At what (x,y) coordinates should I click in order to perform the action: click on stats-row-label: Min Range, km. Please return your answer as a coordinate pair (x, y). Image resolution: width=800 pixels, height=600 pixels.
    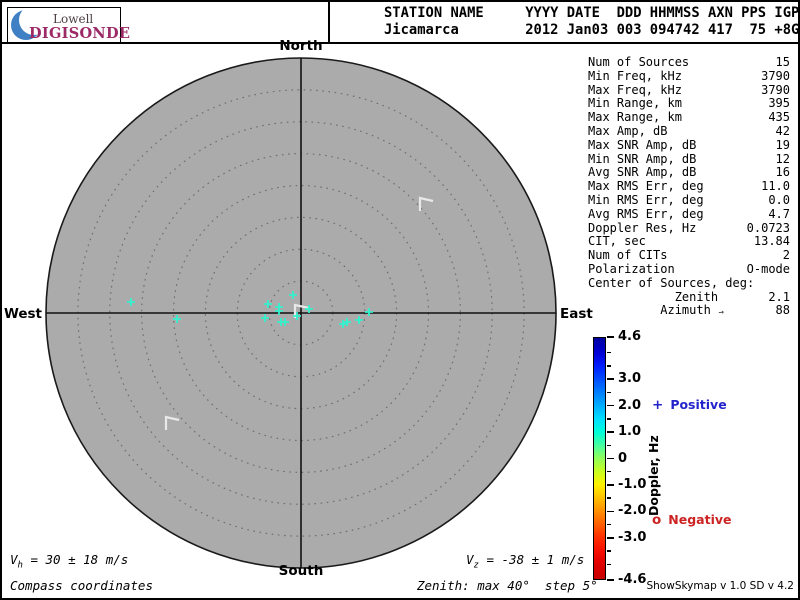
    Looking at the image, I should click on (635, 103).